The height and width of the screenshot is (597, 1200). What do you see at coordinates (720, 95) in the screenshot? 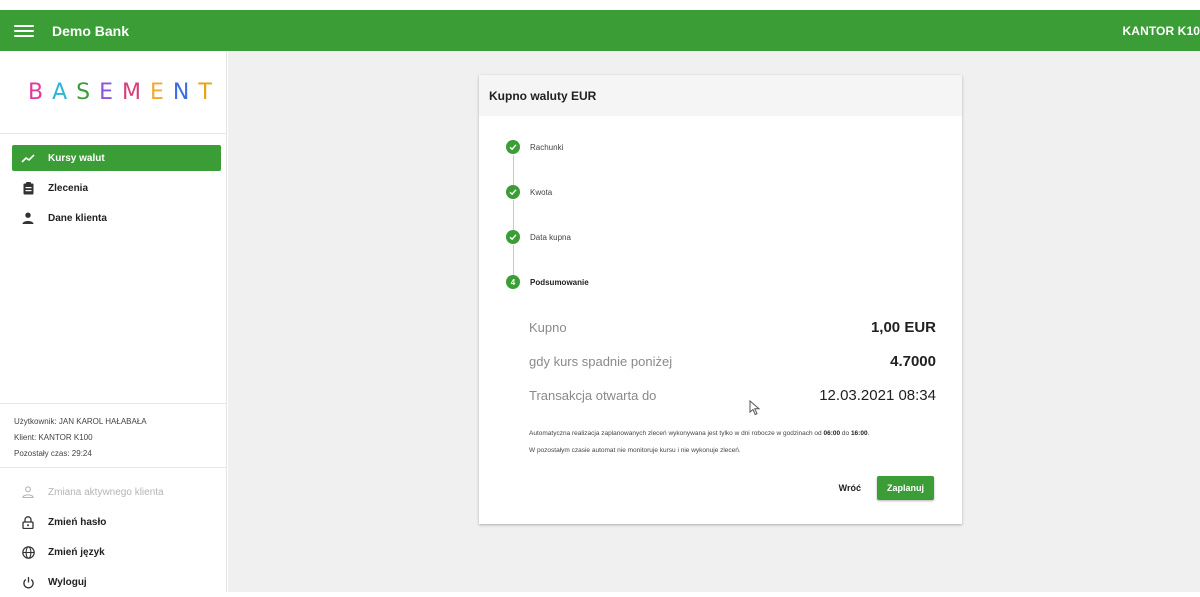
I see `card-title: Kupno waluty EUR` at bounding box center [720, 95].